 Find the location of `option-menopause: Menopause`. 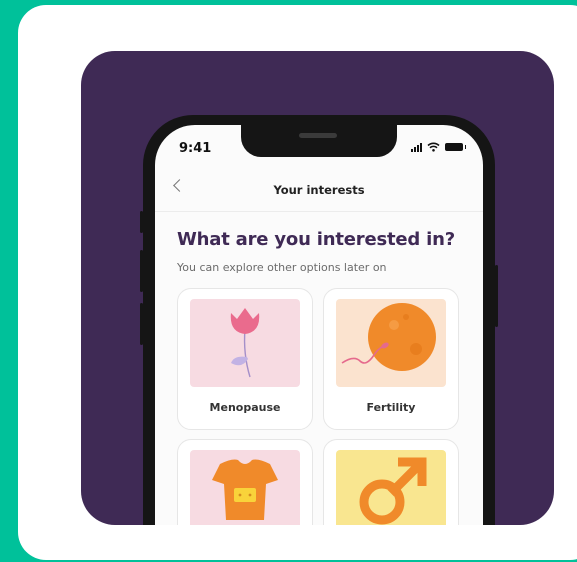

option-menopause: Menopause is located at coordinates (245, 359).